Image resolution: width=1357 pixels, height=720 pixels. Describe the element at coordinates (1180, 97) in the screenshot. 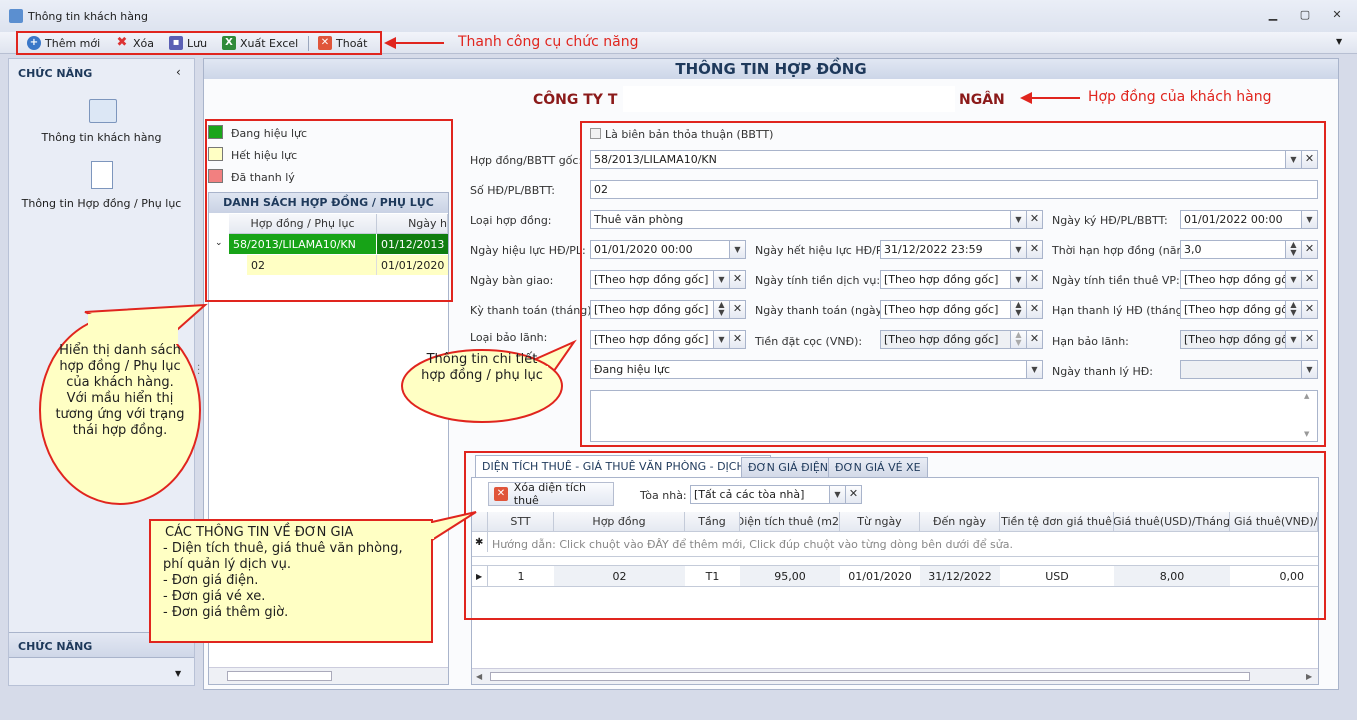

I see `contract-annotation: Hợp đồng của khách hàng` at that location.